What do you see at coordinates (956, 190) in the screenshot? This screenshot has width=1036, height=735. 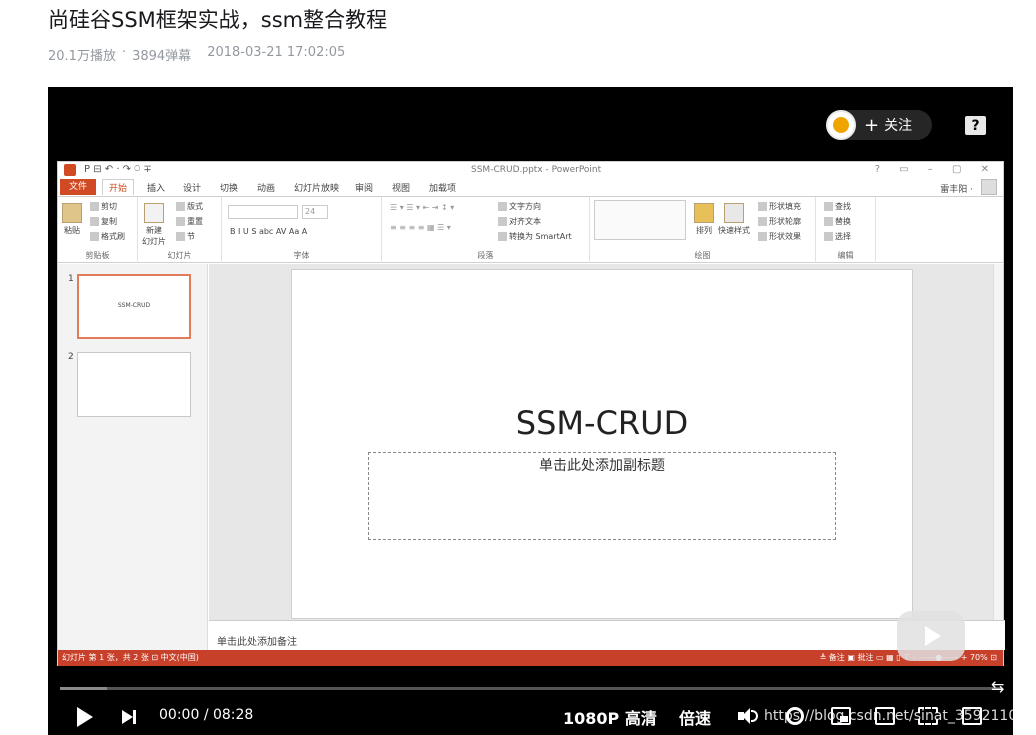 I see `ppt-user-name: 雷丰阳 ·` at bounding box center [956, 190].